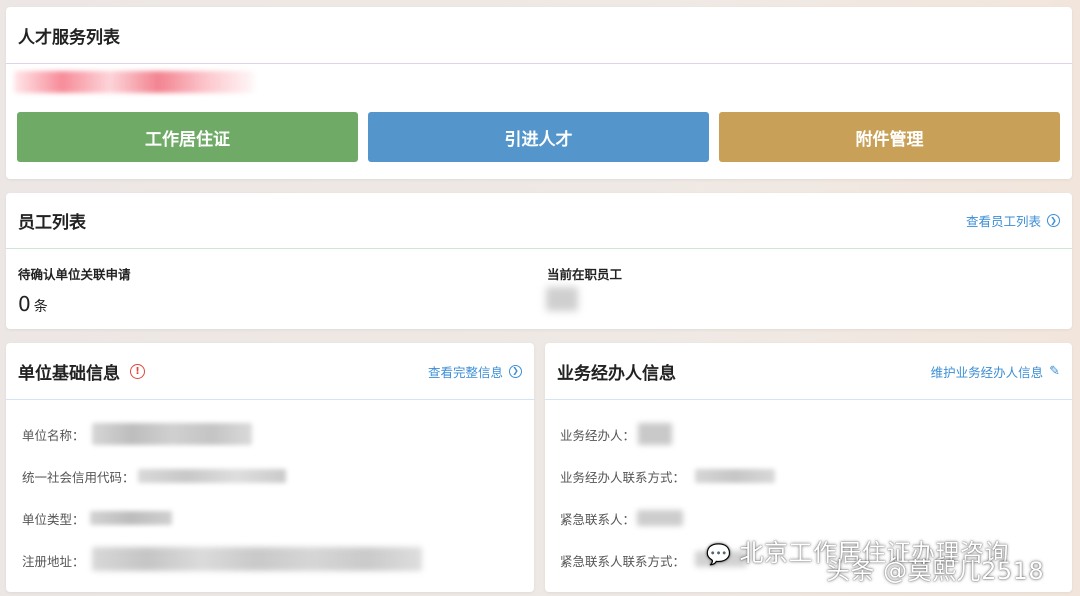 This screenshot has height=596, width=1080. What do you see at coordinates (623, 477) in the screenshot?
I see `agent-contact-label: 业务经办人联系方式：` at bounding box center [623, 477].